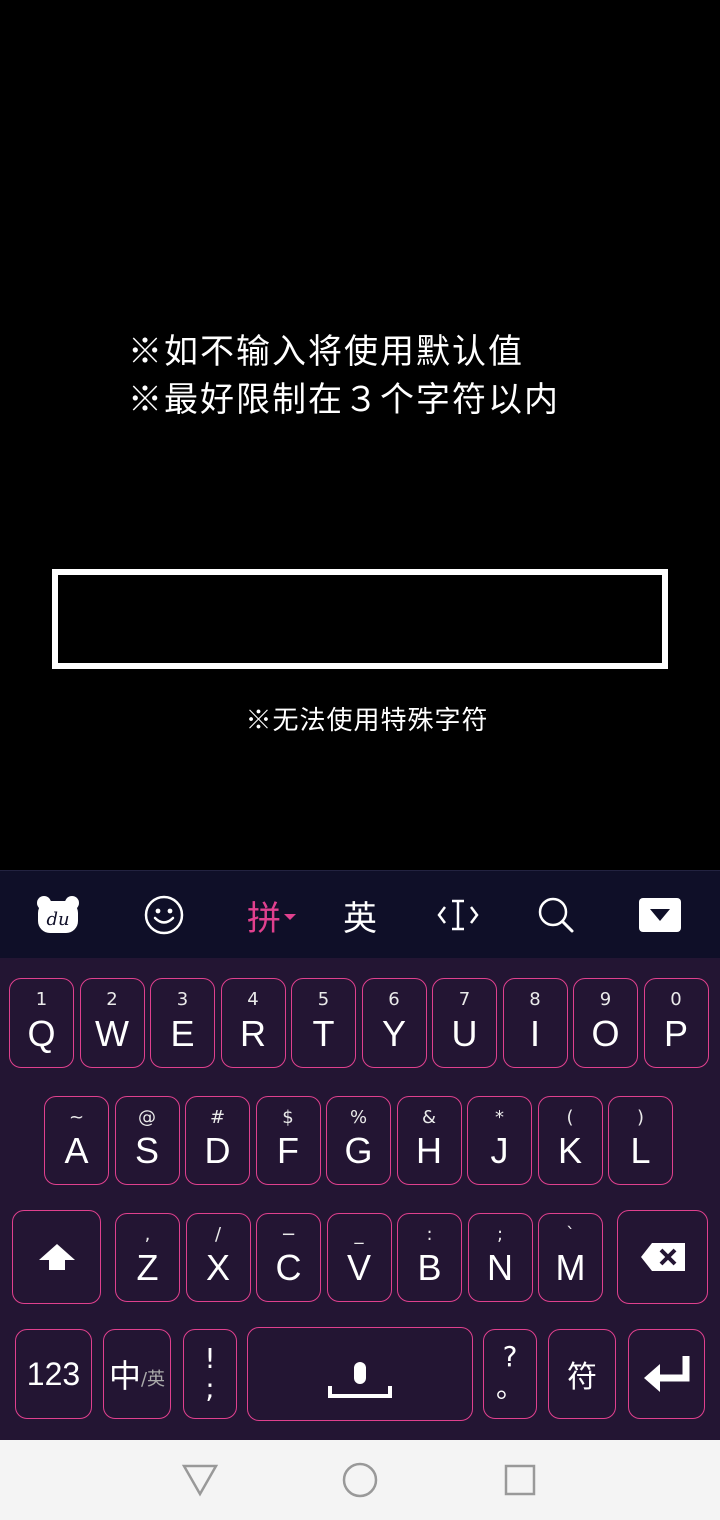  I want to click on shift-key, so click(56, 1257).